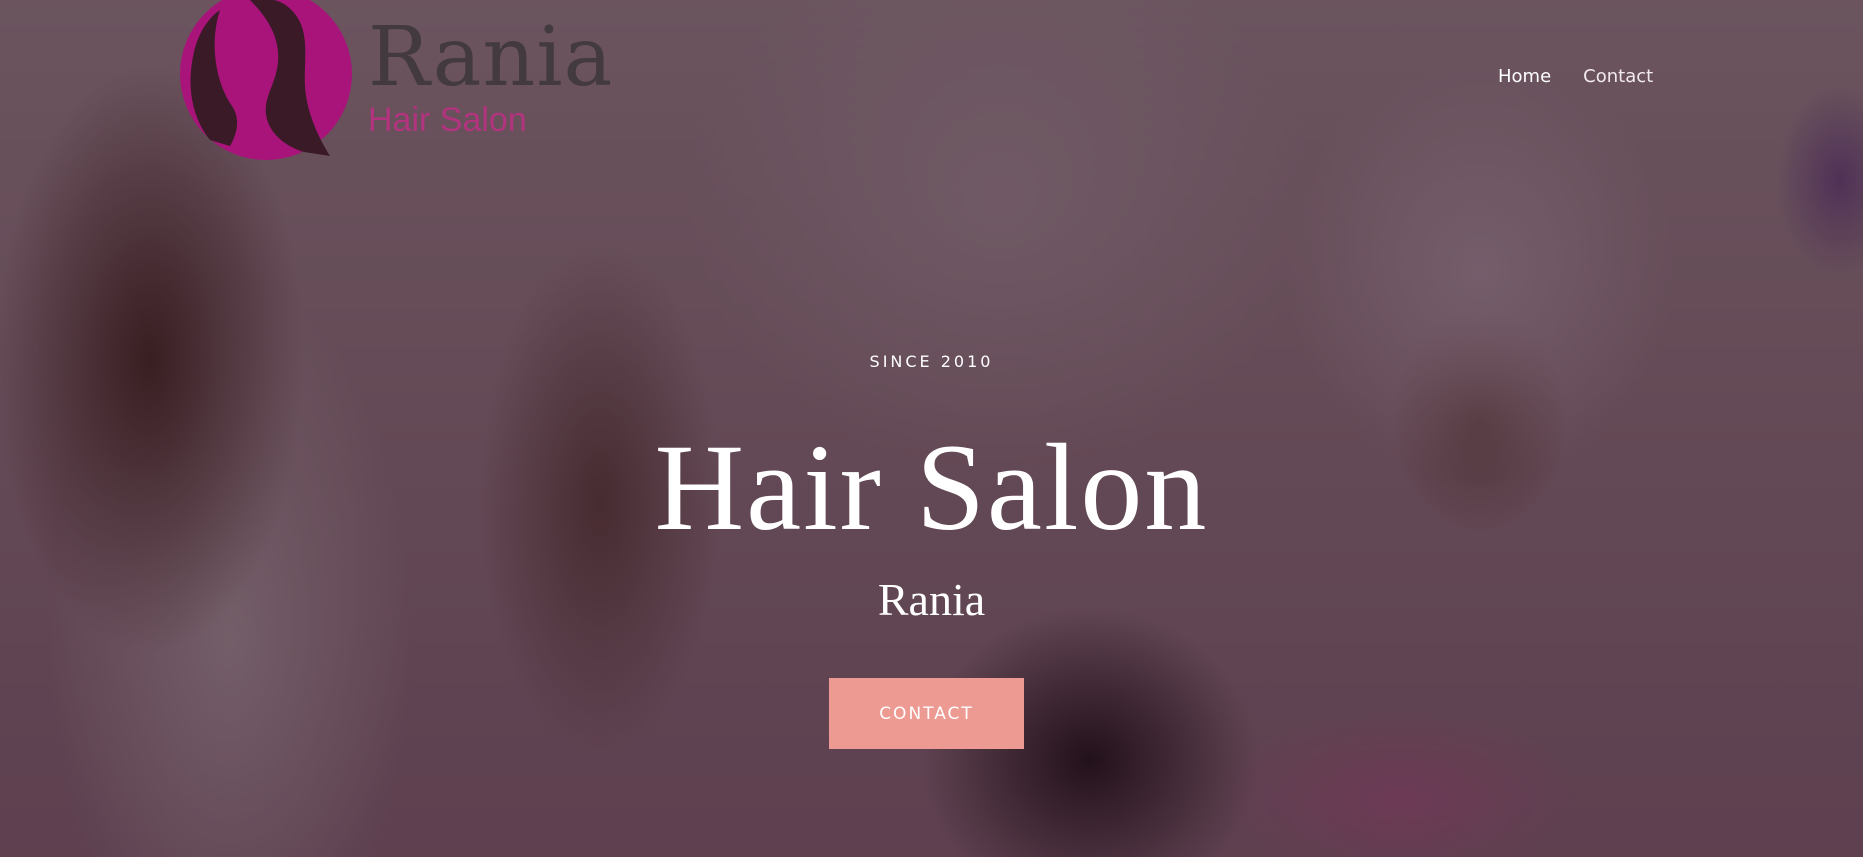  What do you see at coordinates (931, 599) in the screenshot?
I see `hero-subtitle: Rania` at bounding box center [931, 599].